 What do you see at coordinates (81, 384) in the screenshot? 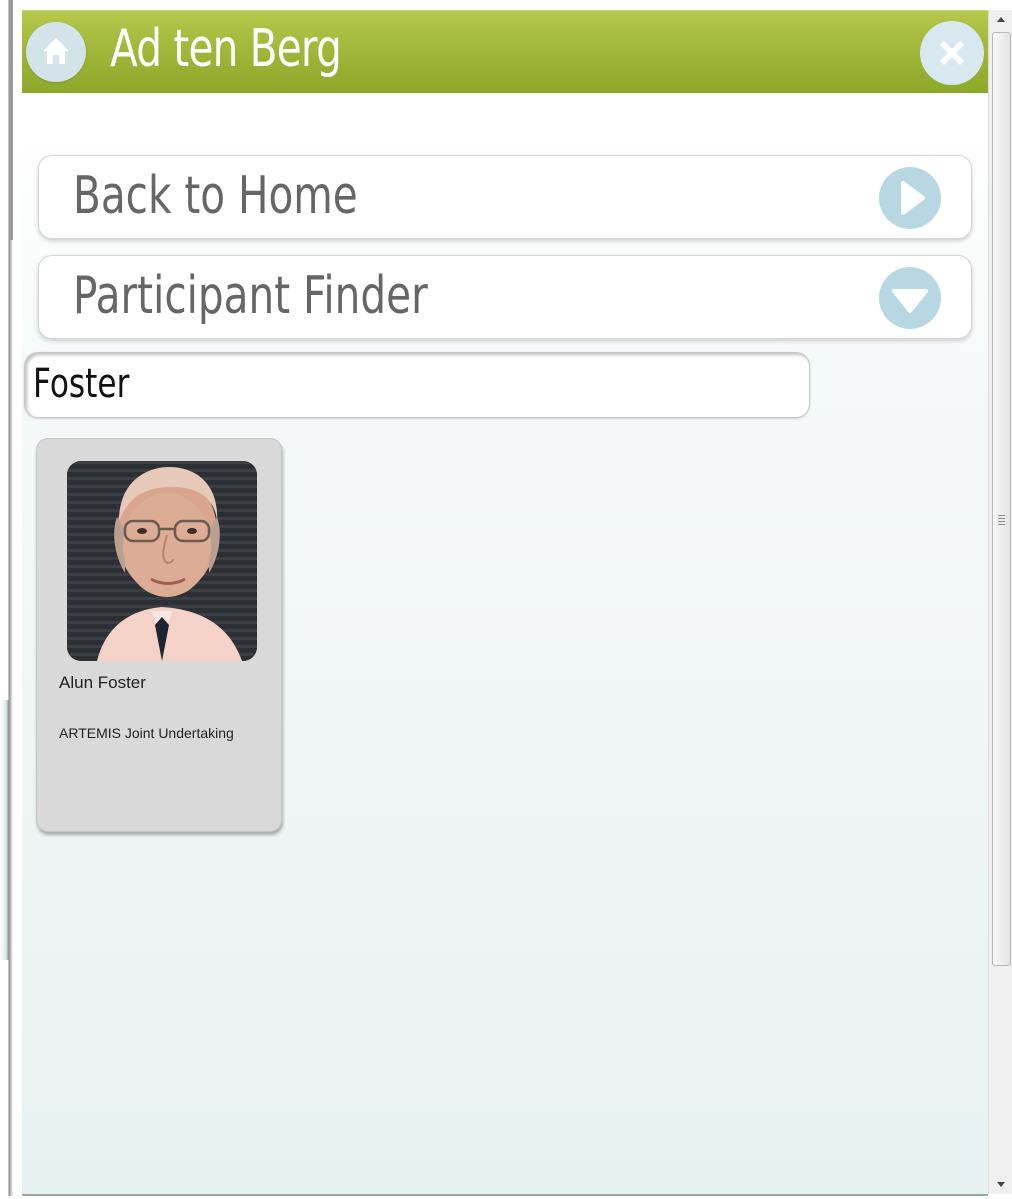
I see `search-input-value: Foster` at bounding box center [81, 384].